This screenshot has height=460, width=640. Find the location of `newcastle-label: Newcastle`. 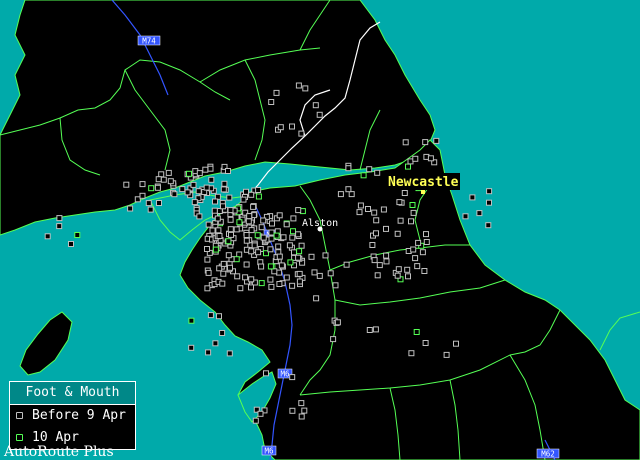

newcastle-label: Newcastle is located at coordinates (423, 182).